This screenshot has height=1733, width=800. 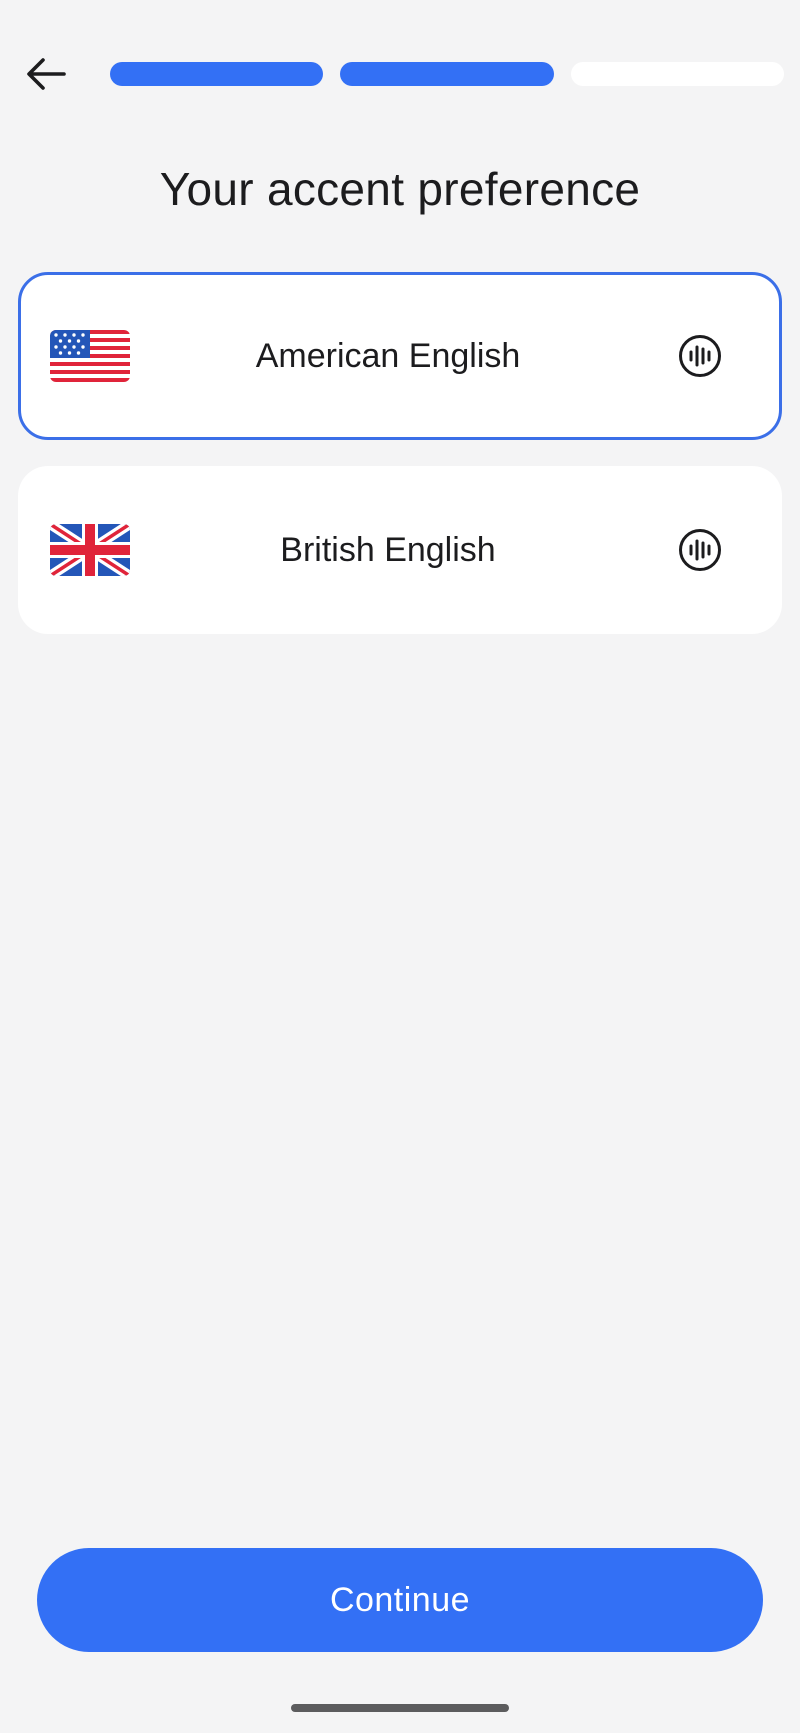 I want to click on progress-bar, so click(x=447, y=74).